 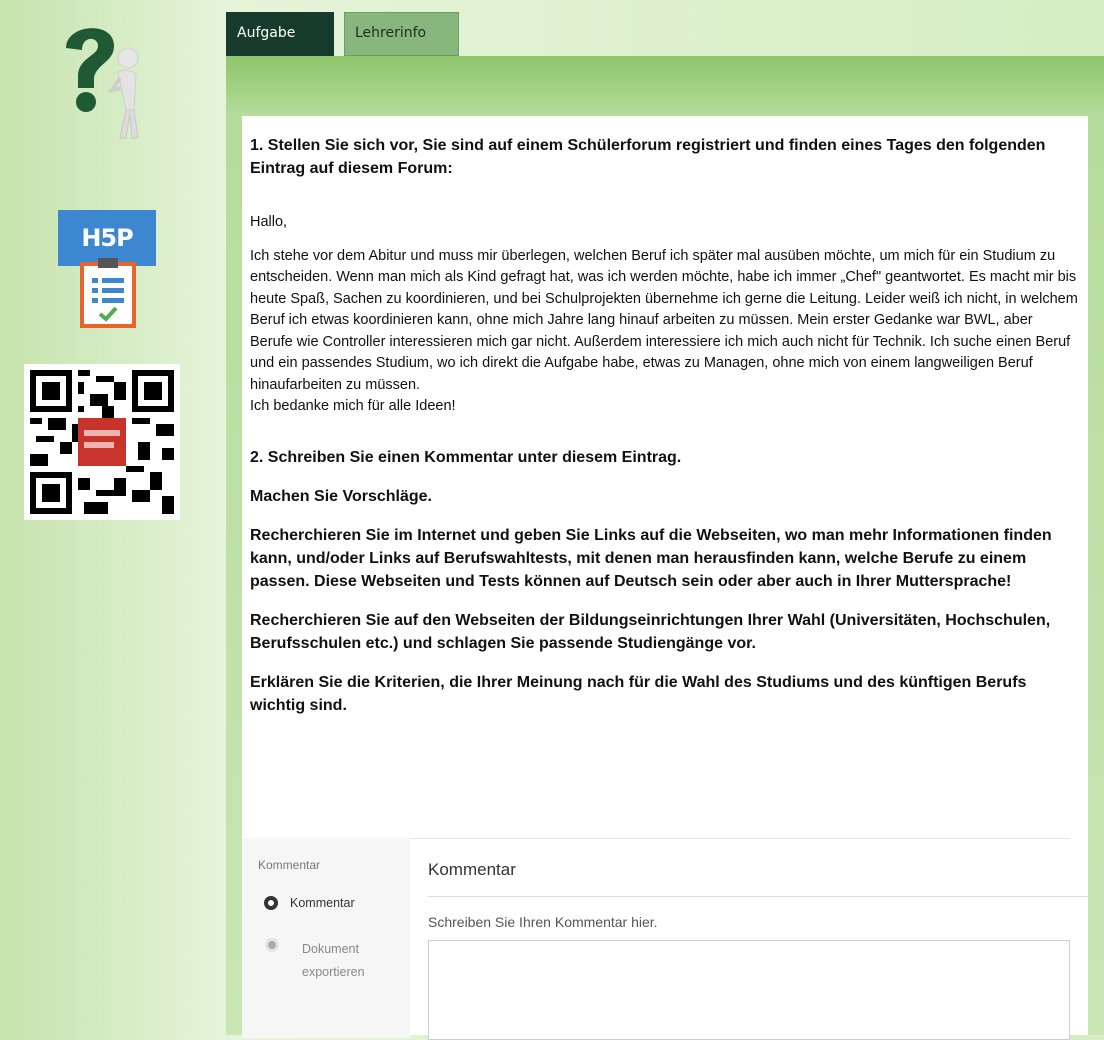 I want to click on comment-divider, so click(x=758, y=896).